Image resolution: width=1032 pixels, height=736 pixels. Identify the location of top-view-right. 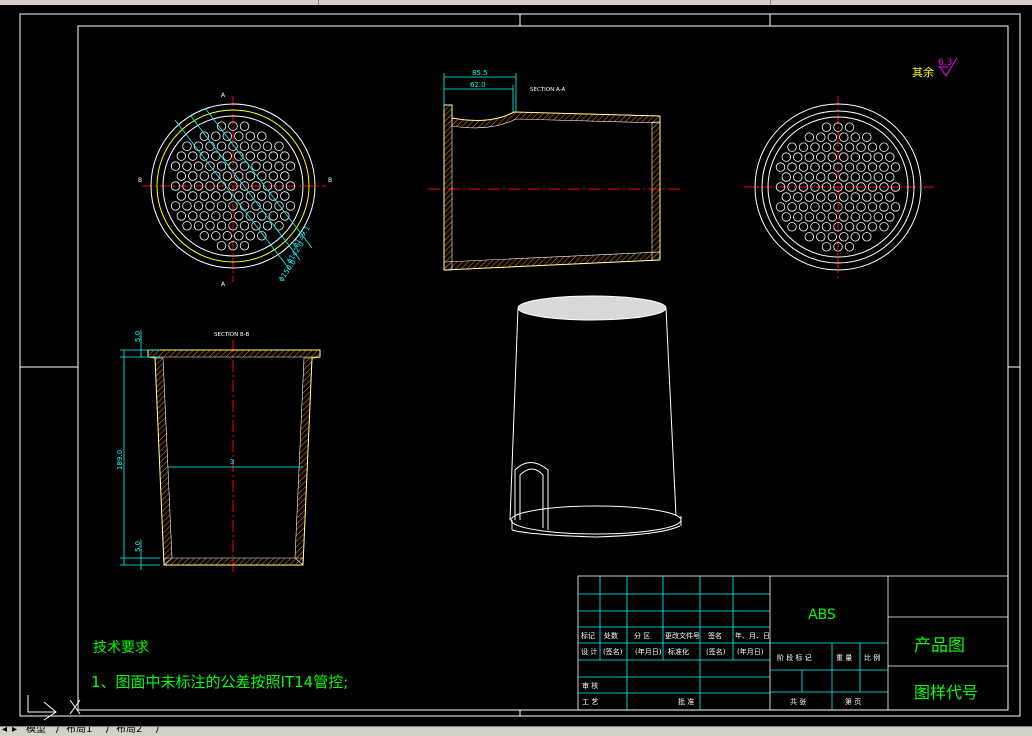
(839, 187).